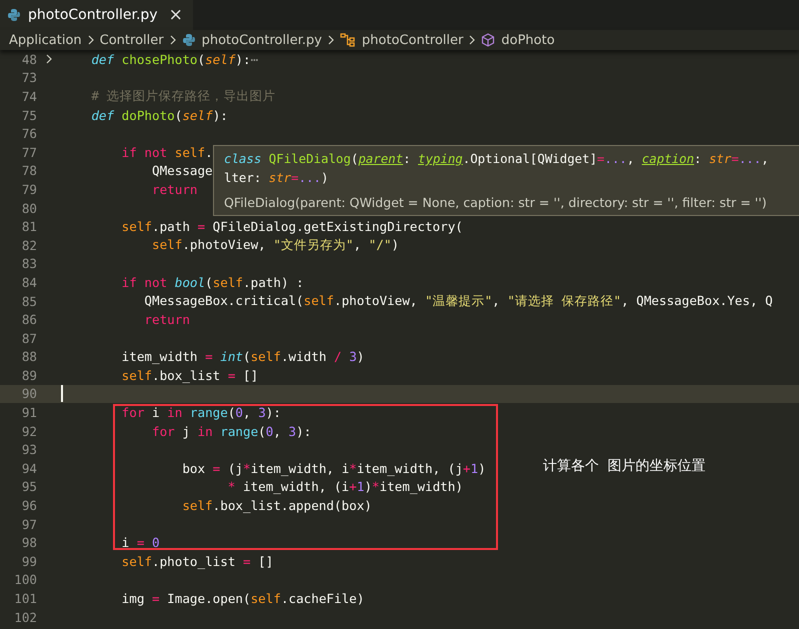 The height and width of the screenshot is (629, 799). I want to click on line-number: 89, so click(28, 375).